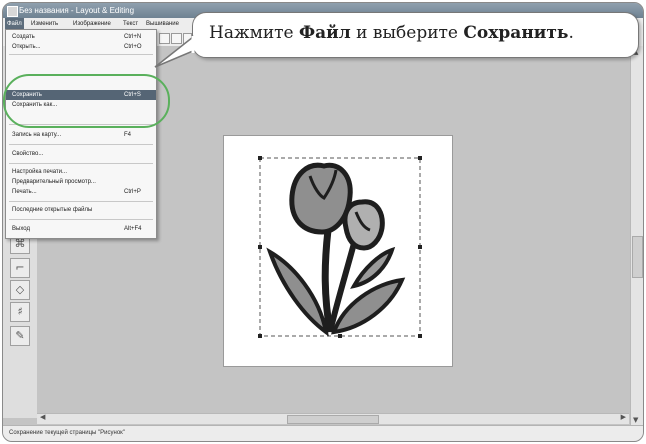 The image size is (646, 444). Describe the element at coordinates (20, 312) in the screenshot. I see `stitch-tool-icon: ♯` at that location.